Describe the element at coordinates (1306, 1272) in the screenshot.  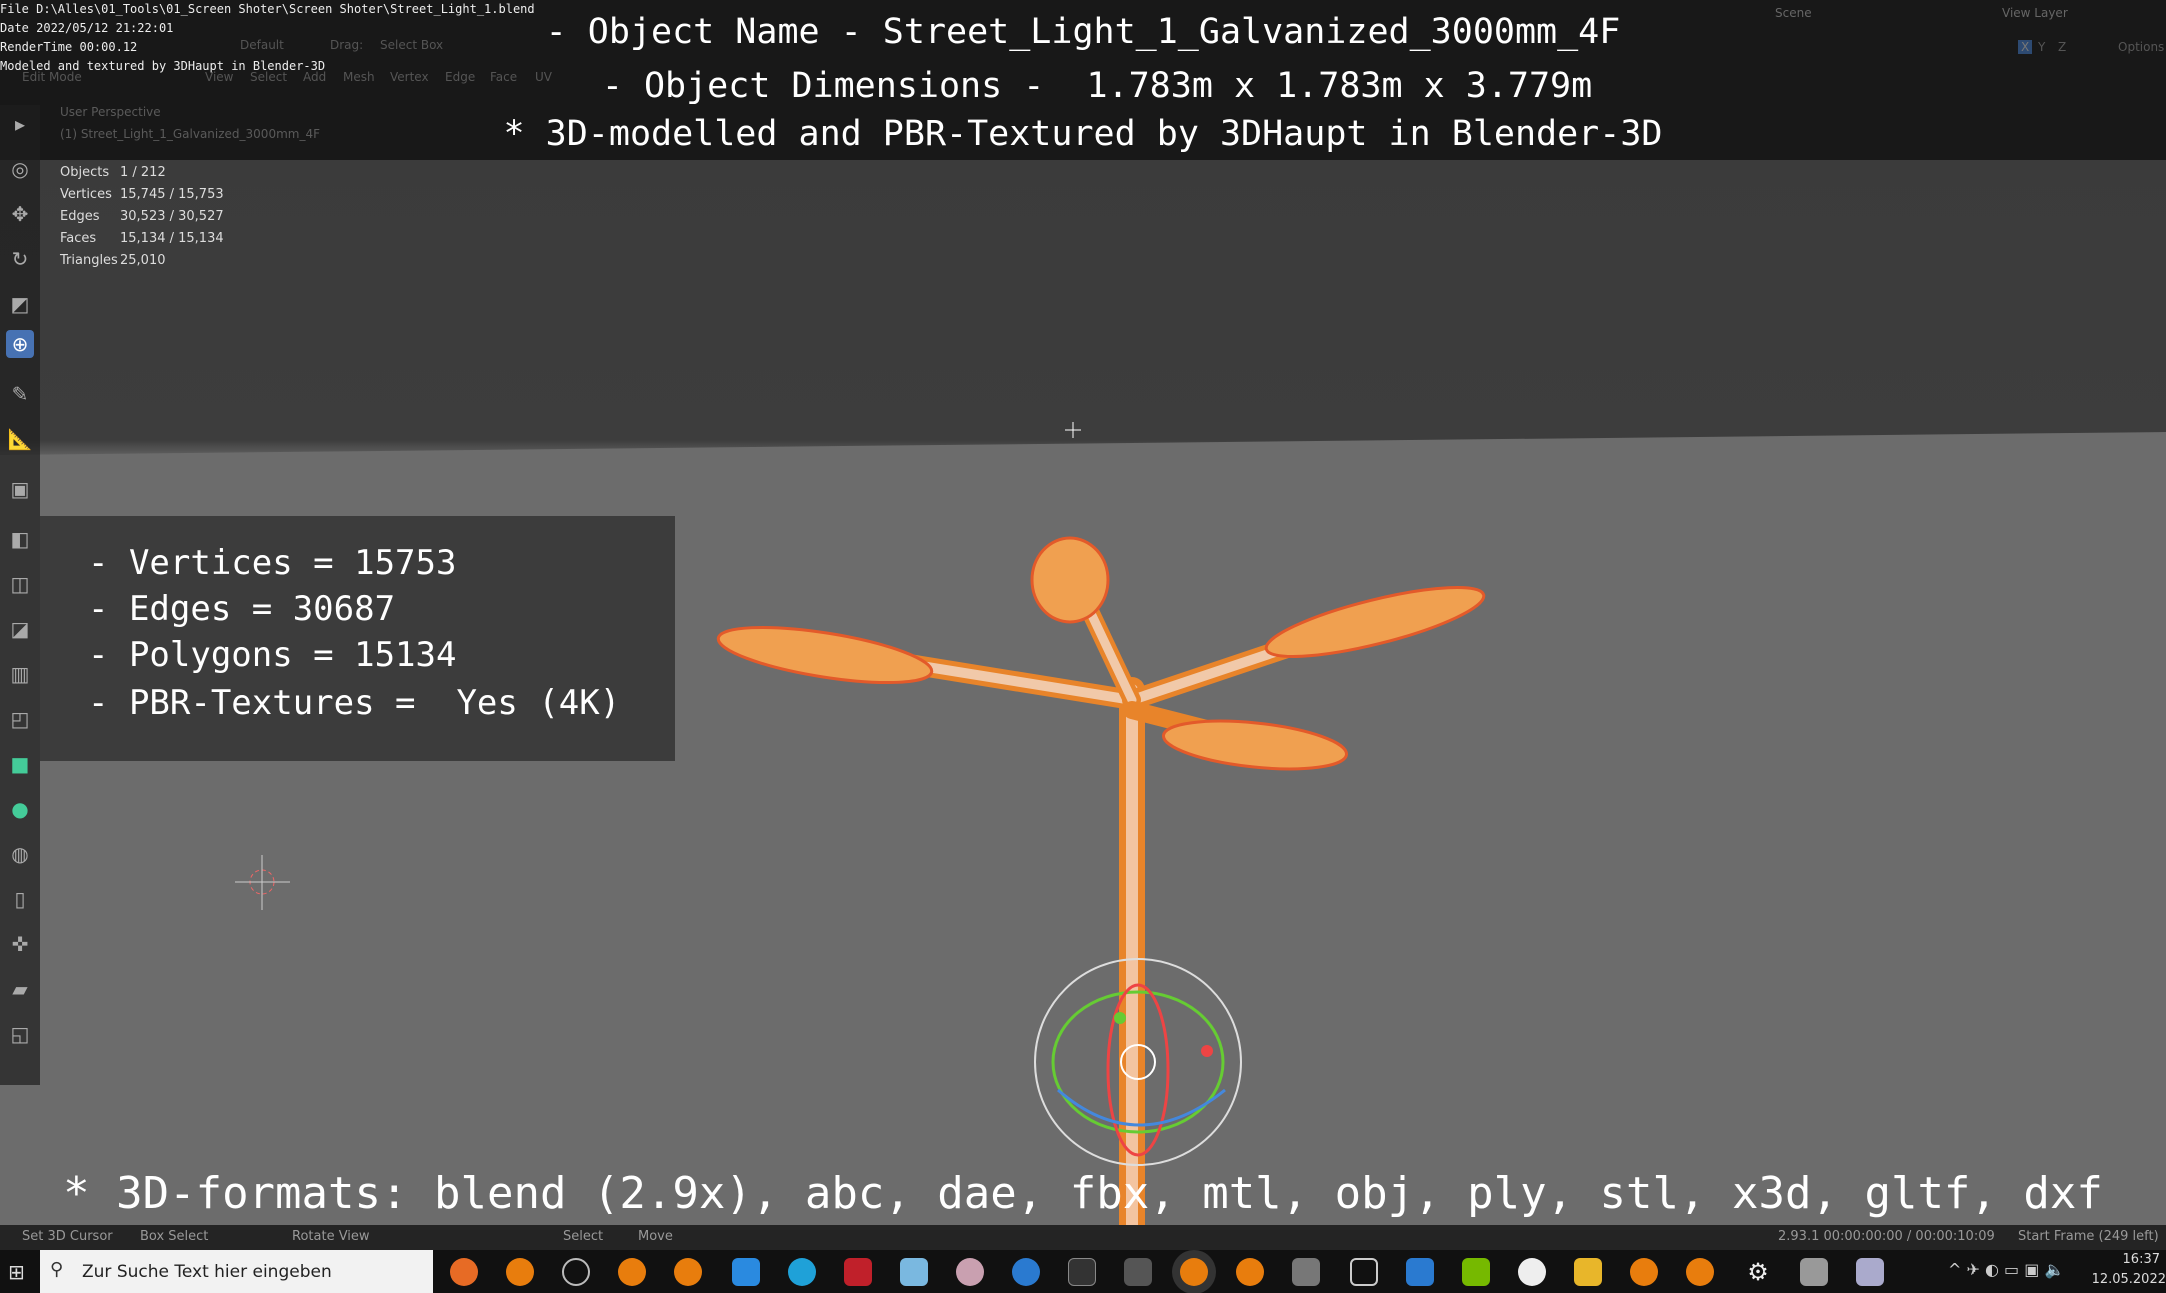
I see `panda-app-icon` at that location.